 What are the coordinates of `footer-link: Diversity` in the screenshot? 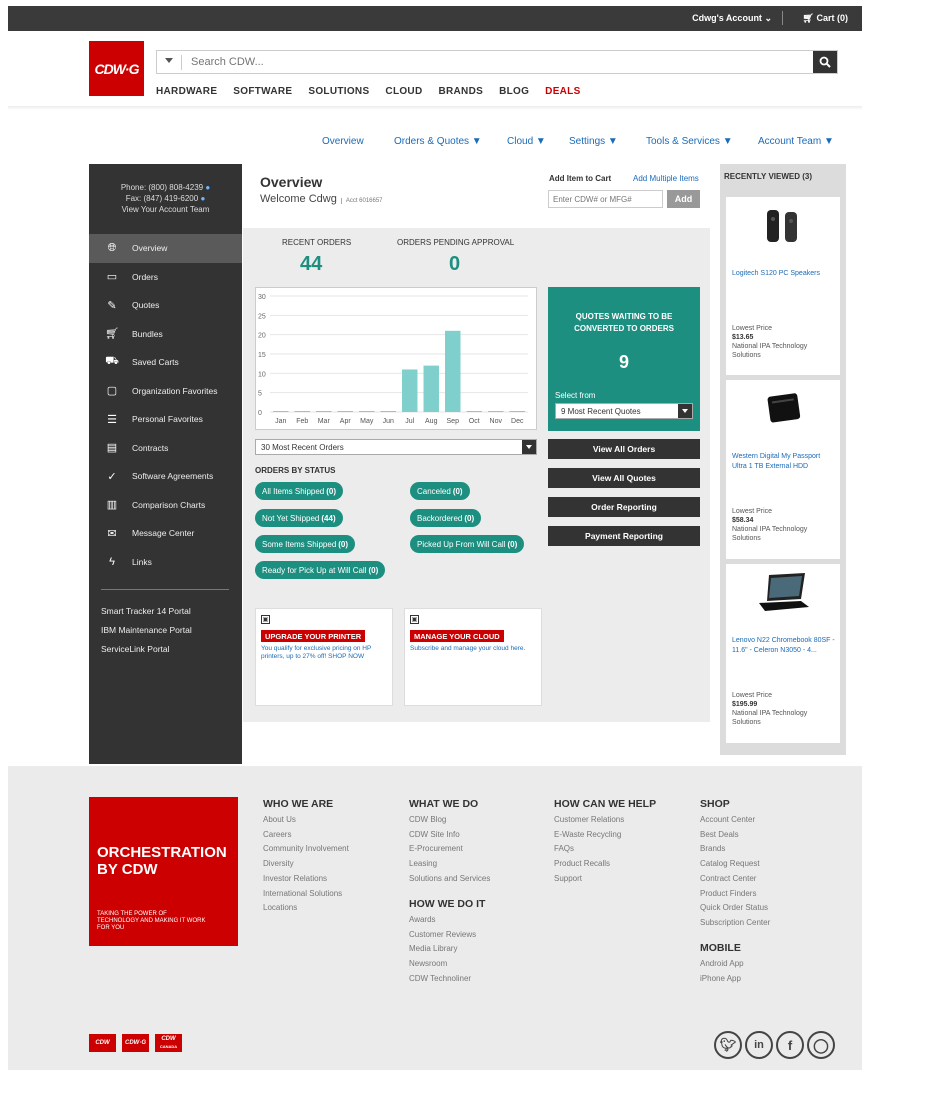 It's located at (306, 864).